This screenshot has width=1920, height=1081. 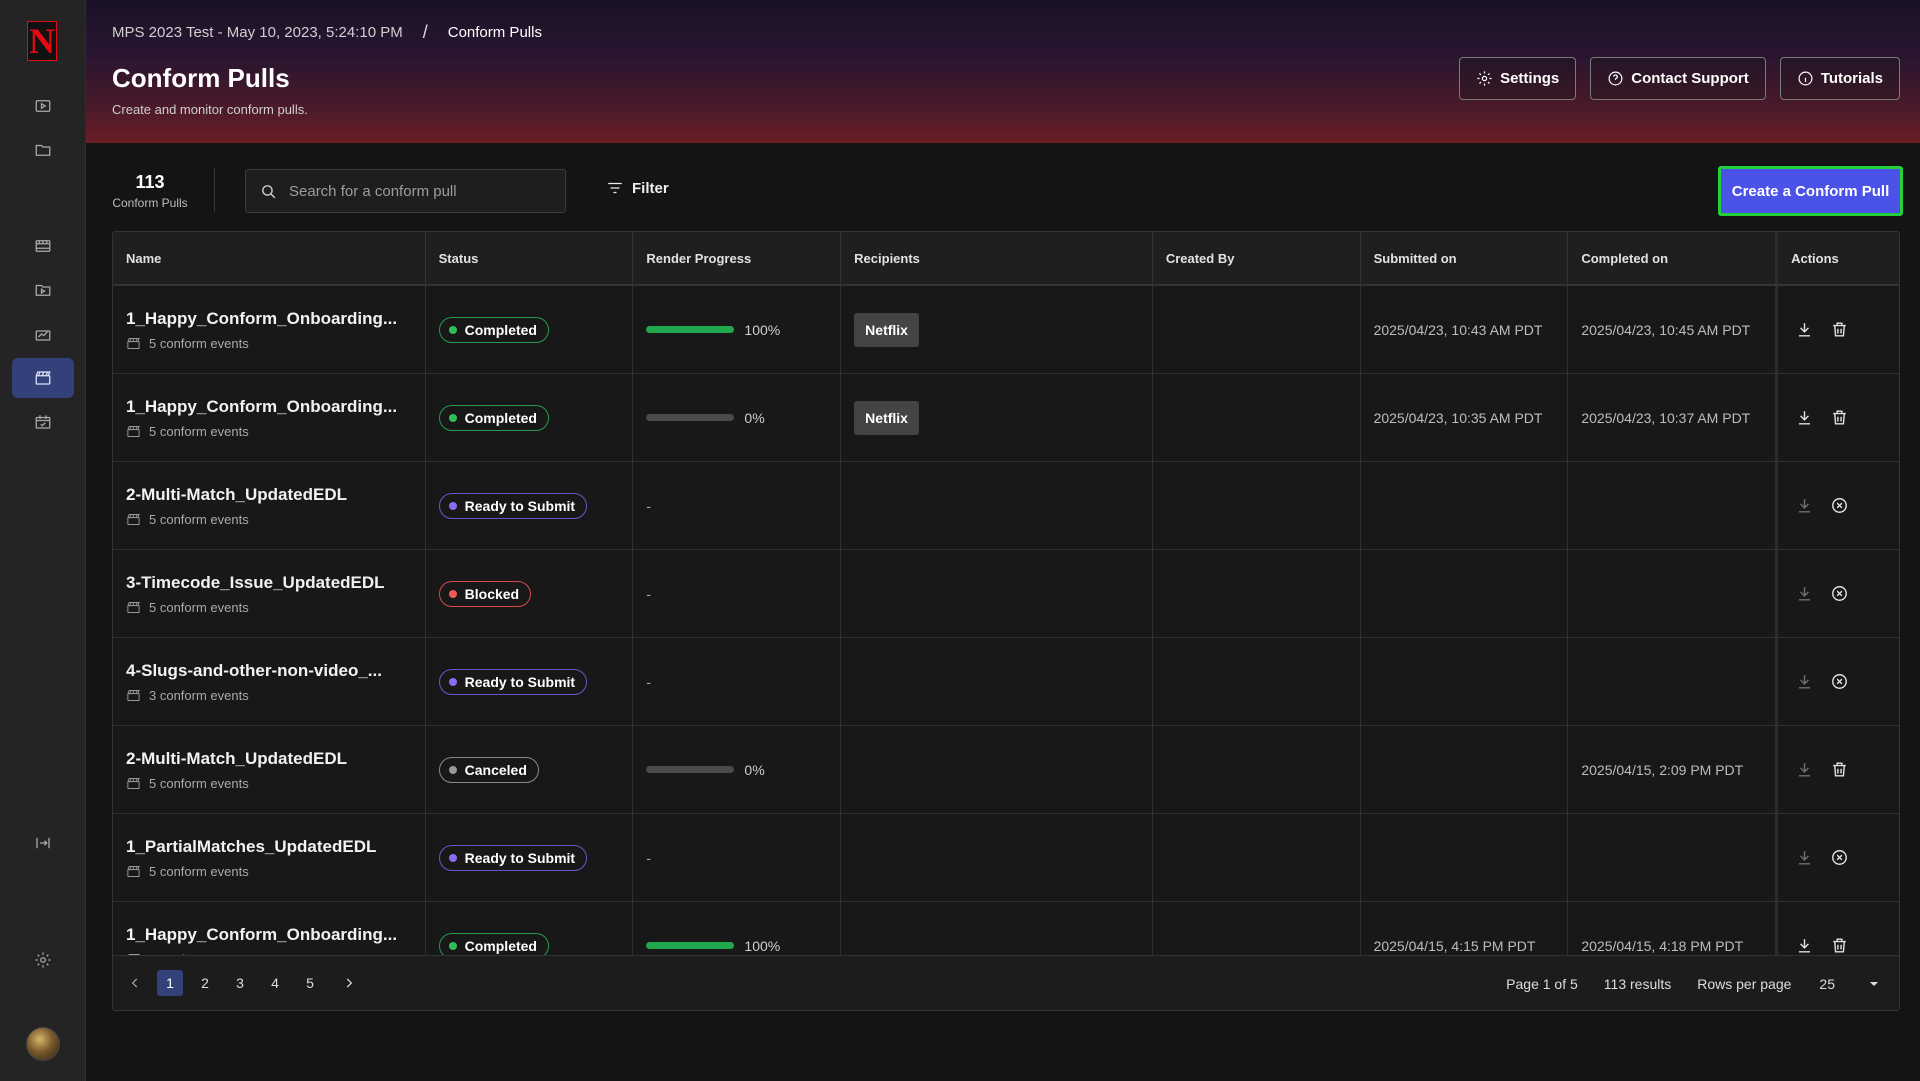 I want to click on sidebar: N, so click(x=43, y=540).